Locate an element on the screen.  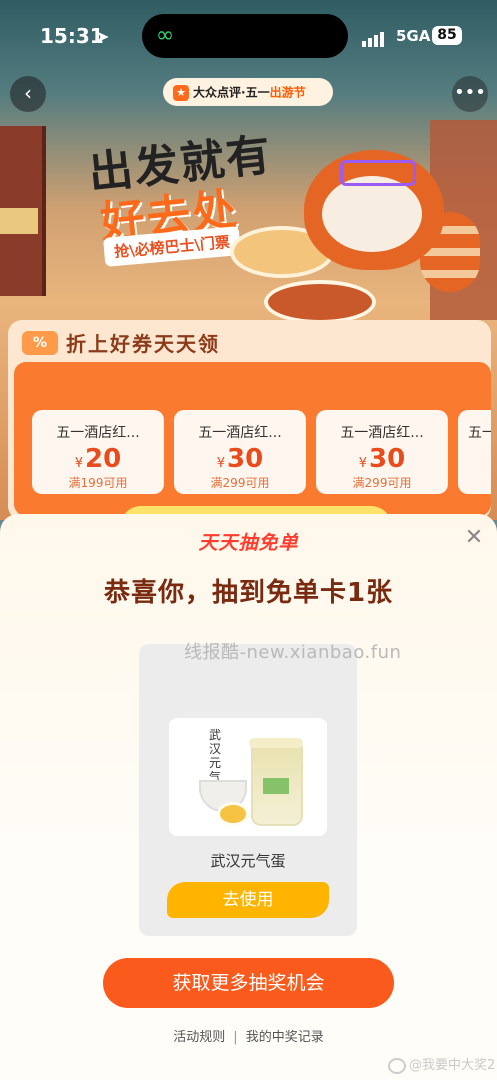
get-more-chances-button: 获取更多抽奖机会 is located at coordinates (248, 983).